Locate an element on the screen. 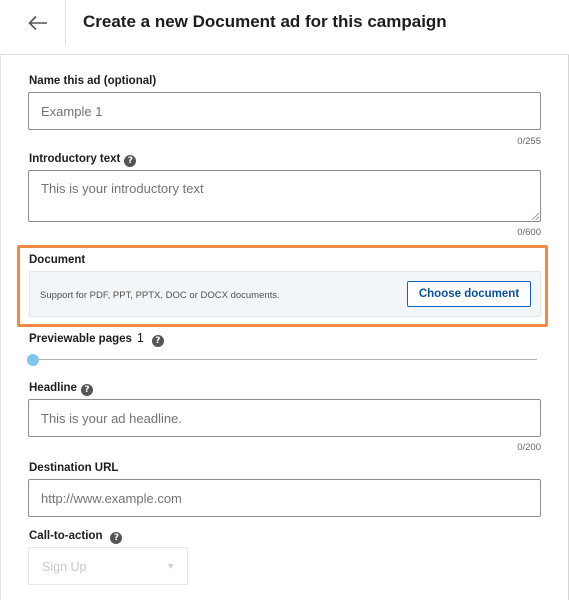 The height and width of the screenshot is (600, 569). cta-label-text: Call-to-action is located at coordinates (66, 536).